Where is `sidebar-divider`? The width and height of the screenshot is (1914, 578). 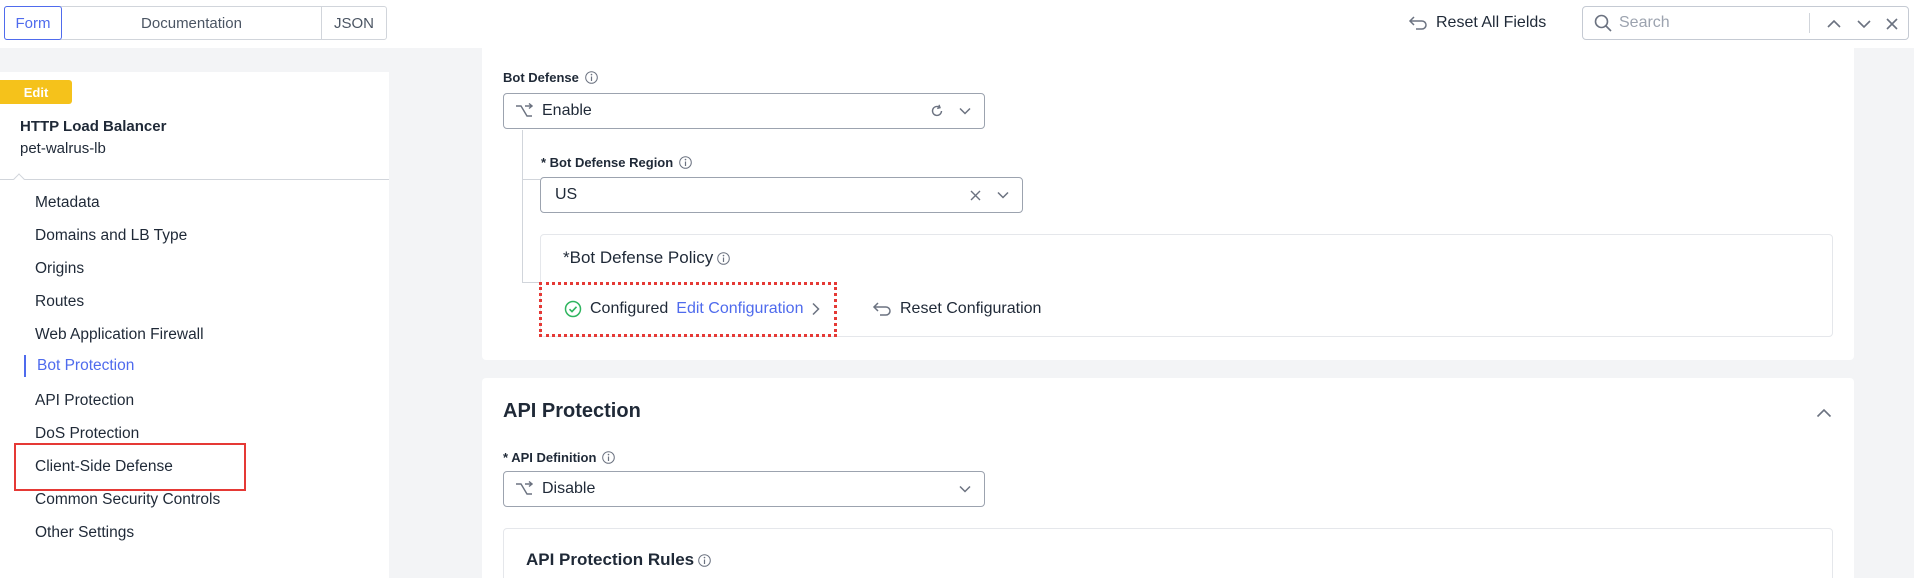
sidebar-divider is located at coordinates (194, 179).